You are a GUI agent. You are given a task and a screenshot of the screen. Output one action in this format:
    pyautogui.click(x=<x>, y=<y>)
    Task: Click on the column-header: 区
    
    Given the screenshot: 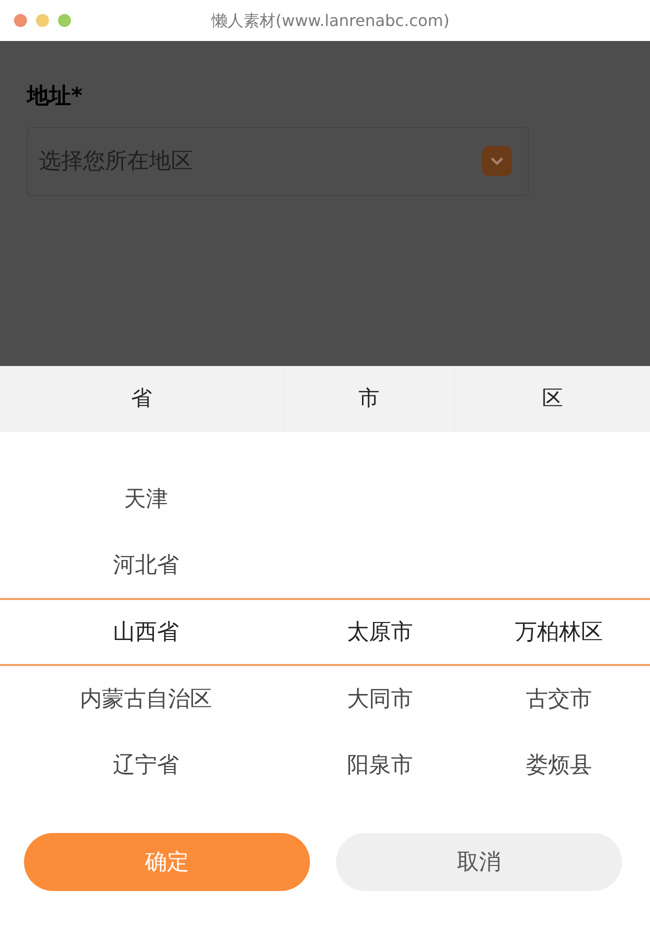 What is the action you would take?
    pyautogui.click(x=552, y=398)
    